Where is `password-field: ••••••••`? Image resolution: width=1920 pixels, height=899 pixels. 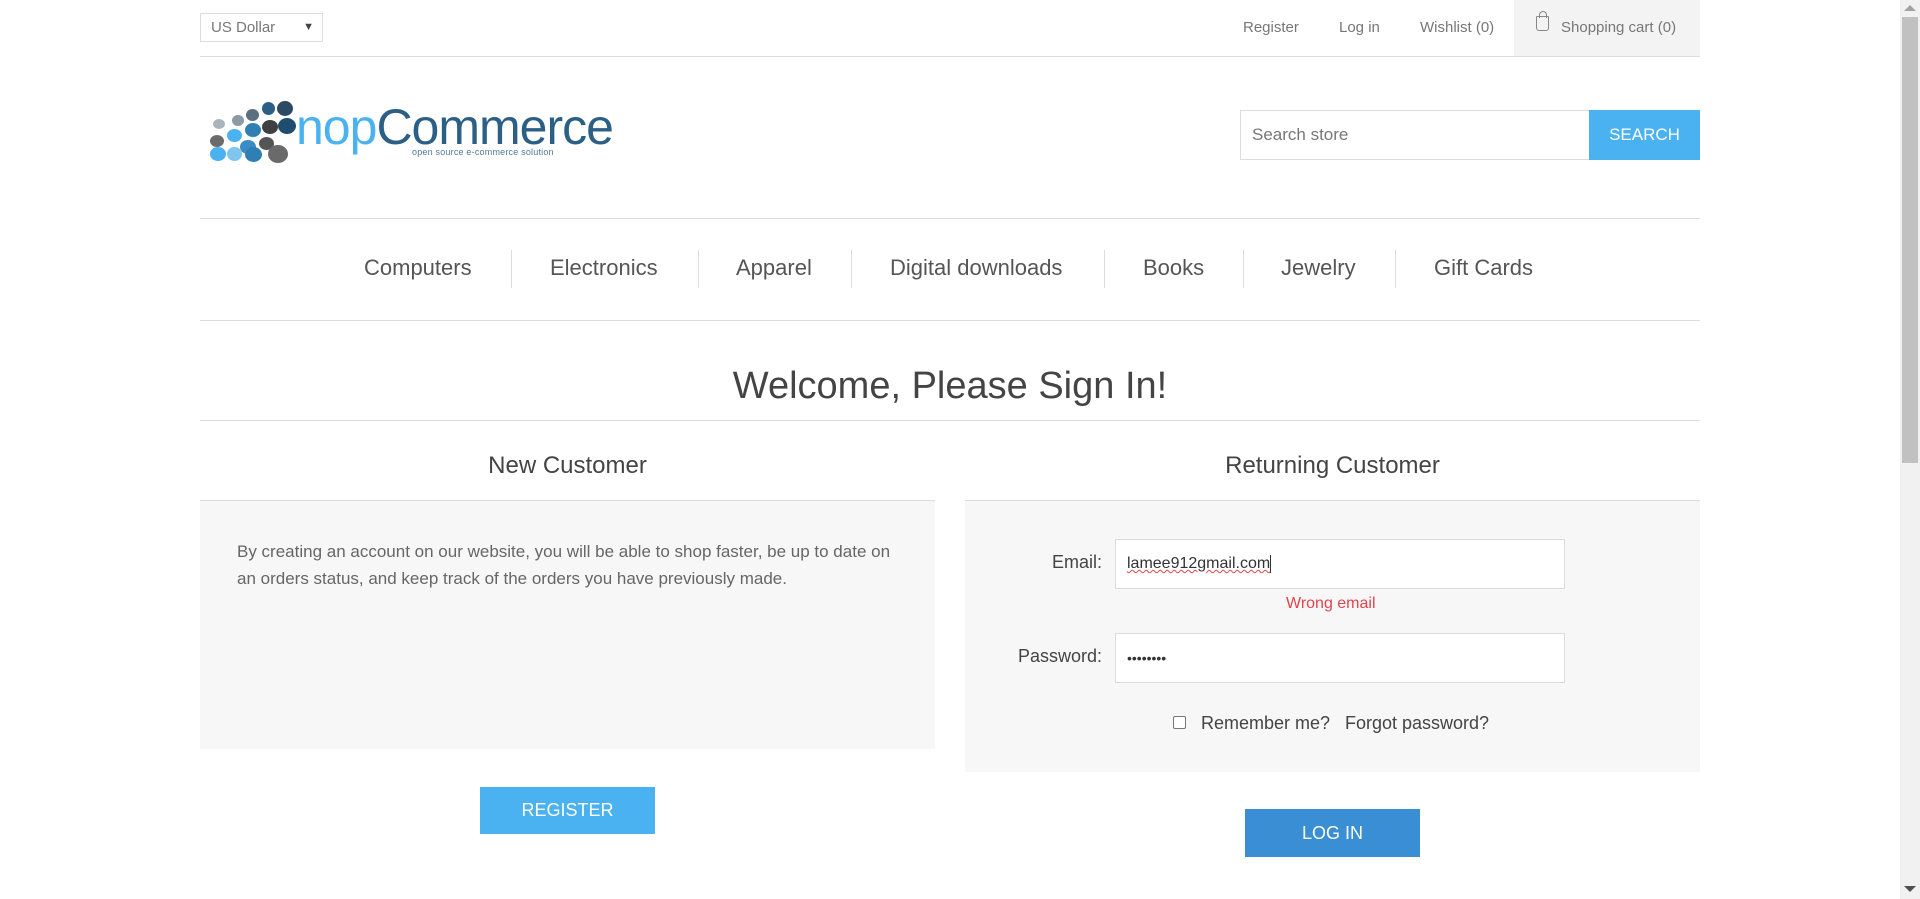 password-field: •••••••• is located at coordinates (1340, 658).